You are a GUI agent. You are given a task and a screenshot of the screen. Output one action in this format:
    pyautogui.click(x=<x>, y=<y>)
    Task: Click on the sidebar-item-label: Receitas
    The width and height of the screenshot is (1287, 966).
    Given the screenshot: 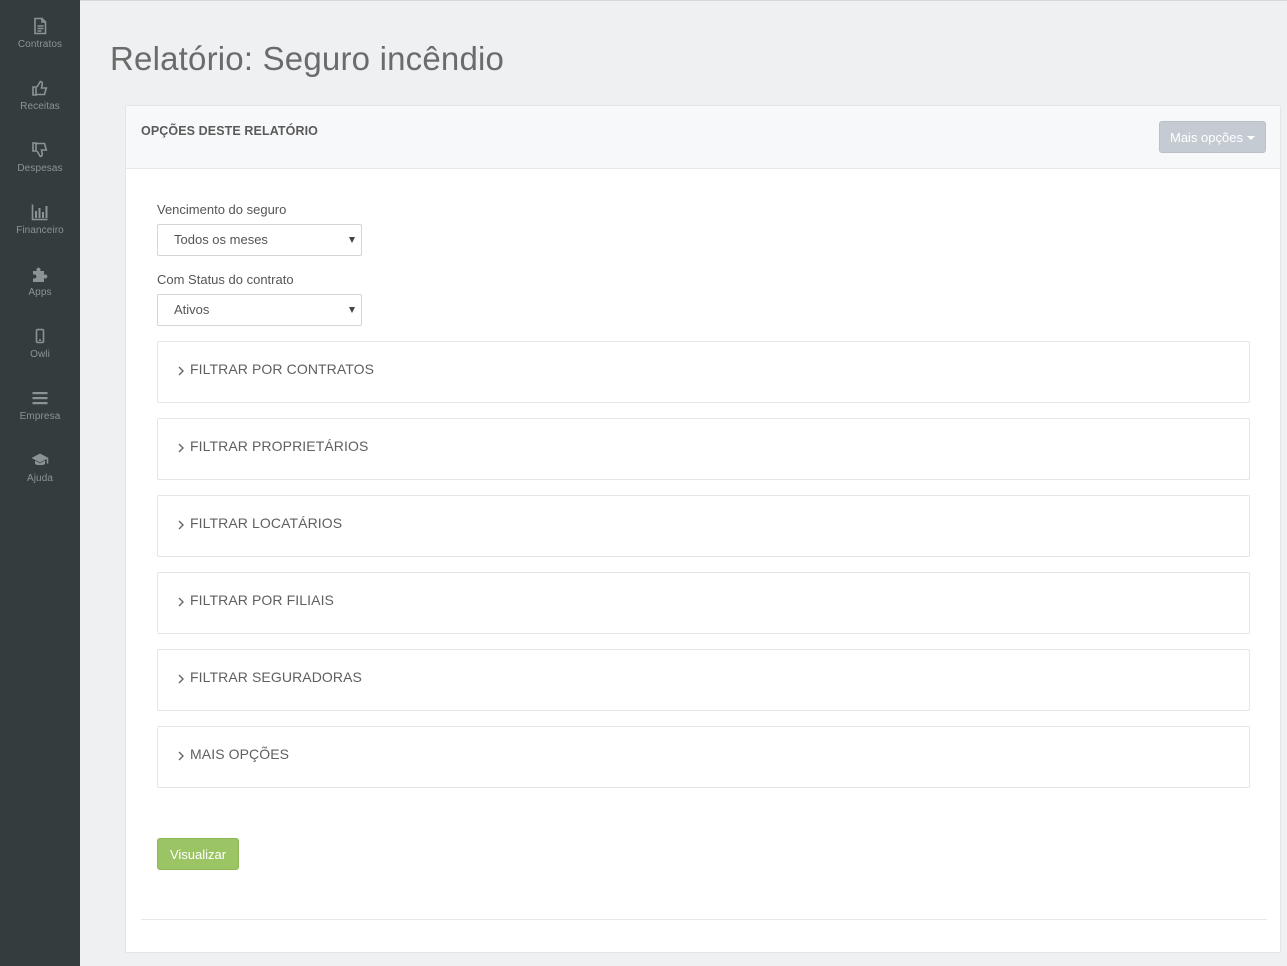 What is the action you would take?
    pyautogui.click(x=40, y=106)
    